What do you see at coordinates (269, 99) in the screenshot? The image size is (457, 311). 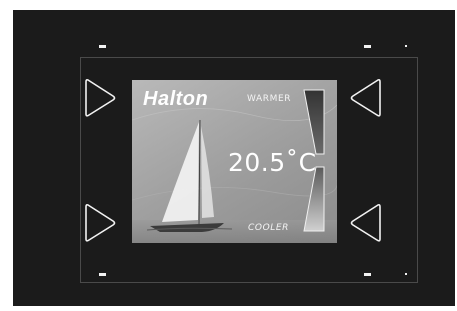 I see `warmer-label: WARMER` at bounding box center [269, 99].